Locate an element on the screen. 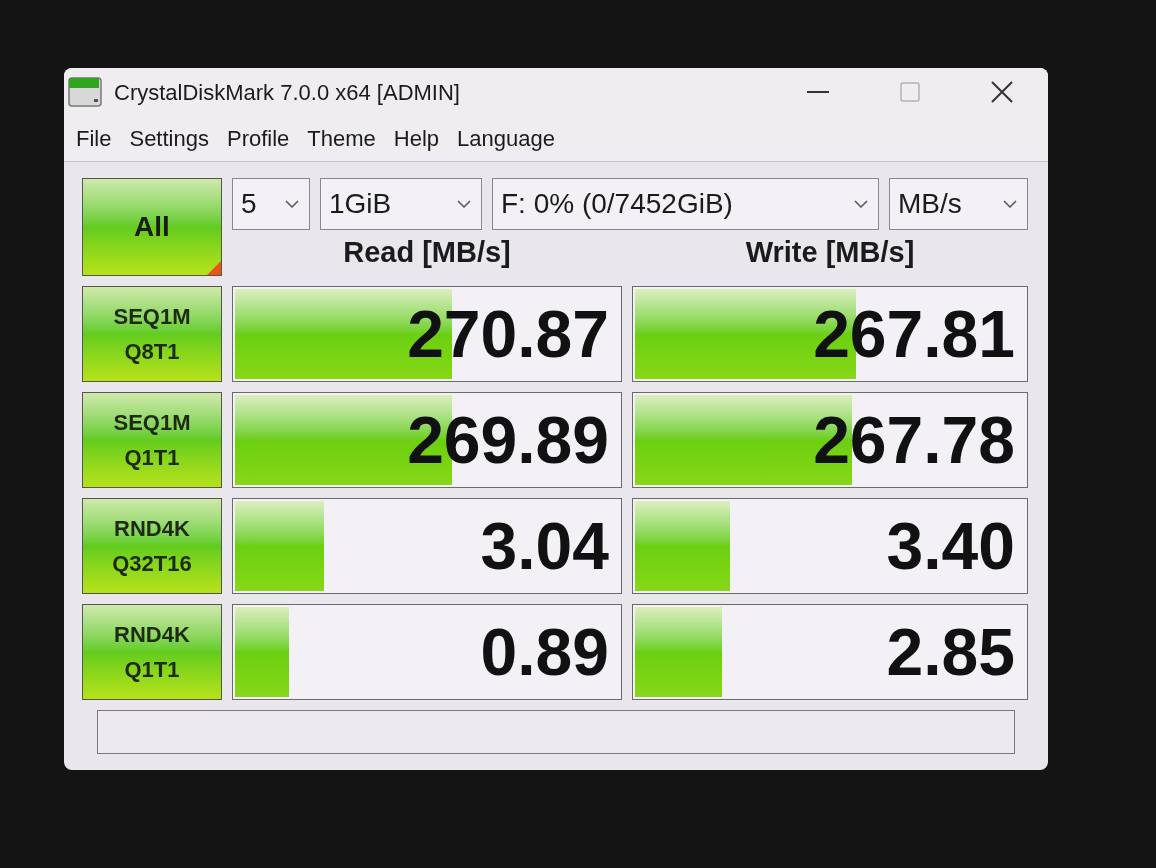 The width and height of the screenshot is (1156, 868). test-button: SEQ1M Q8T1 is located at coordinates (152, 334).